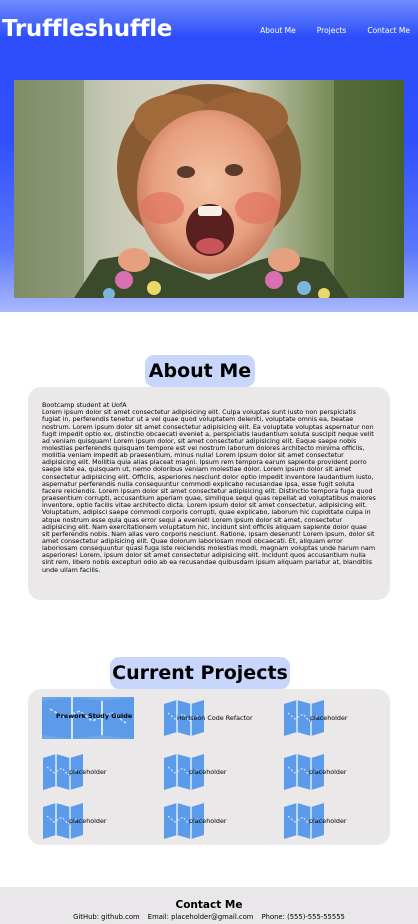 The width and height of the screenshot is (418, 924). What do you see at coordinates (332, 30) in the screenshot?
I see `nav-link-projects: Projects` at bounding box center [332, 30].